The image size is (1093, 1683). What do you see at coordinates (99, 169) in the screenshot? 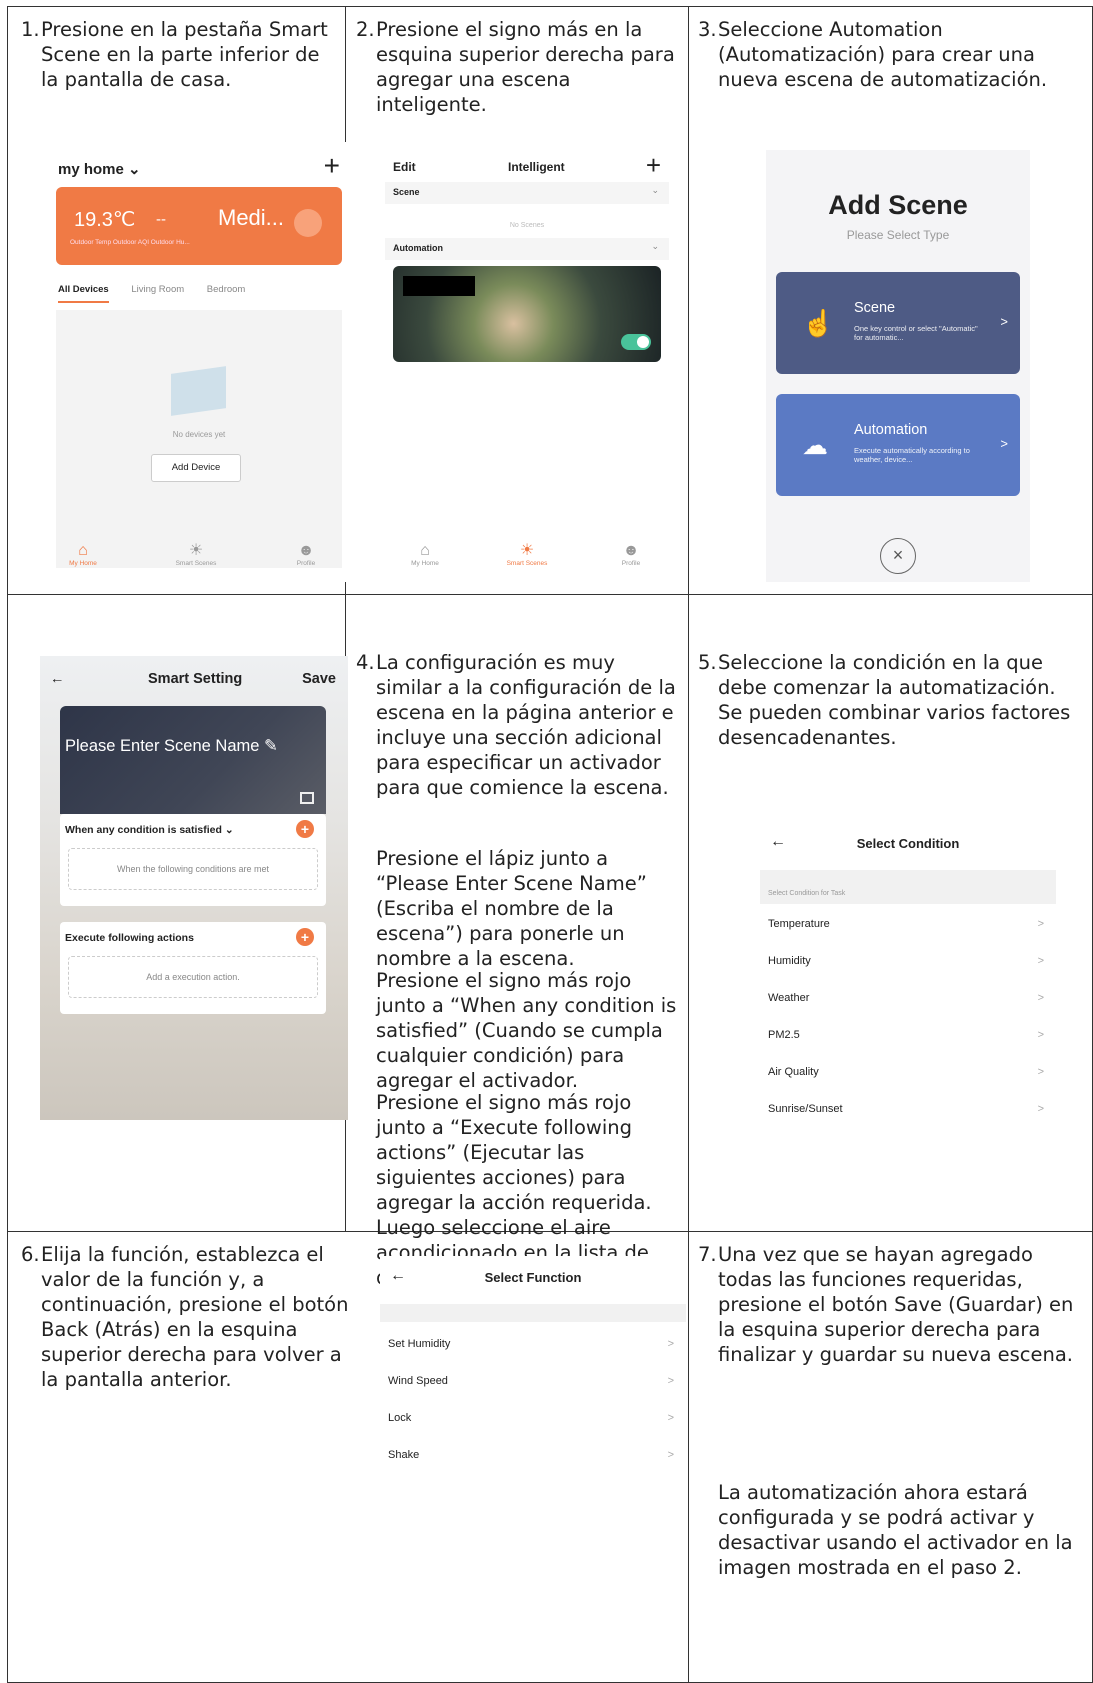
I see `home-title: my home ⌄` at bounding box center [99, 169].